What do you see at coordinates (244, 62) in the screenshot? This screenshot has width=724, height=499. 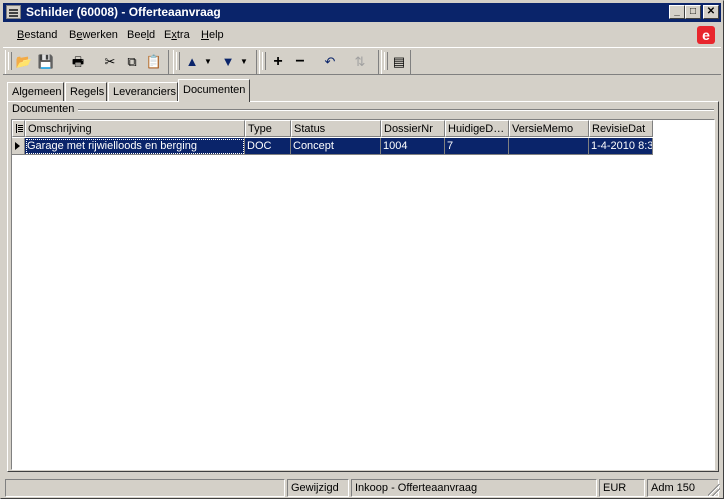 I see `next-dropdown-icon: ▼` at bounding box center [244, 62].